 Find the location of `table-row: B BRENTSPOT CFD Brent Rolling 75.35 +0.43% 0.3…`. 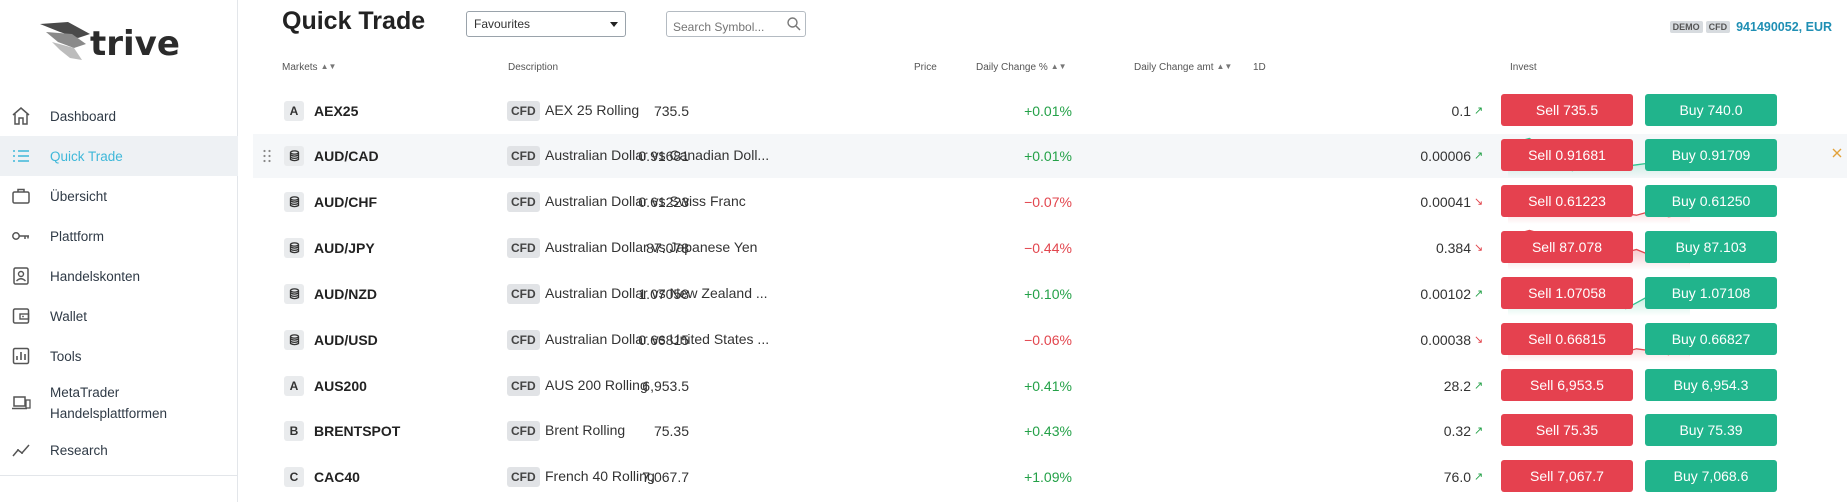

table-row: B BRENTSPOT CFD Brent Rolling 75.35 +0.43% 0.3… is located at coordinates (1050, 431).